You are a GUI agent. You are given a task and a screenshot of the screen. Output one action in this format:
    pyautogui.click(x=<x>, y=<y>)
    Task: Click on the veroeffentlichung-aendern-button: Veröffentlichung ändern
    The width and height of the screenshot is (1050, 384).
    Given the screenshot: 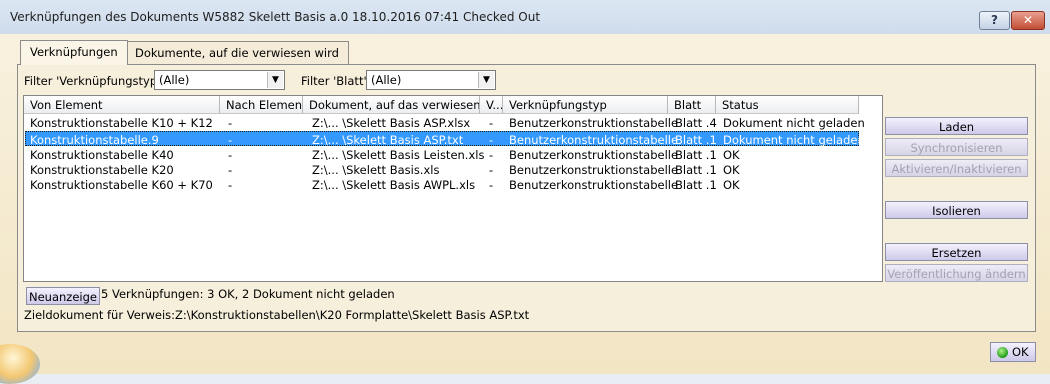 What is the action you would take?
    pyautogui.click(x=956, y=273)
    